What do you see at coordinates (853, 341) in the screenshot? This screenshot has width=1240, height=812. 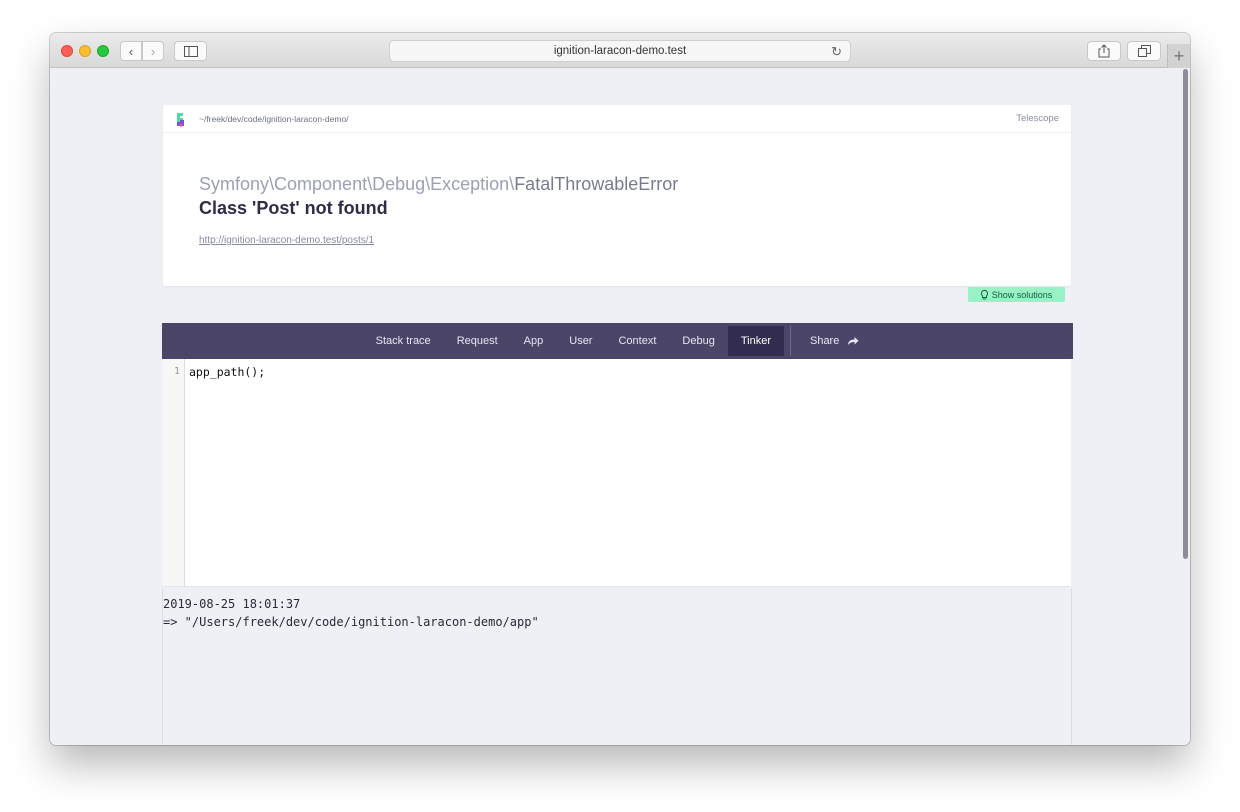 I see `share-arrow-icon` at bounding box center [853, 341].